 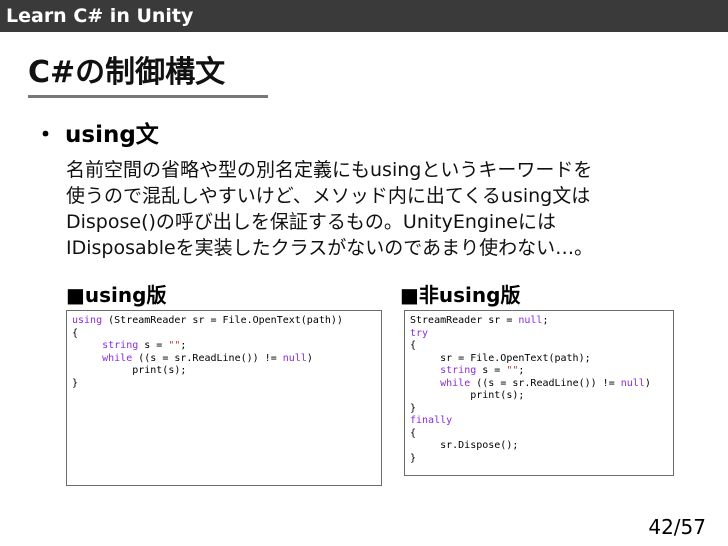 What do you see at coordinates (100, 16) in the screenshot?
I see `deck-title: Learn C# in Unity` at bounding box center [100, 16].